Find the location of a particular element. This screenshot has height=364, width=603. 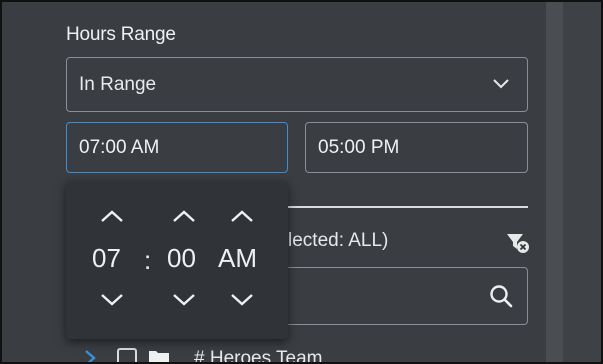

start-time-input is located at coordinates (177, 147).